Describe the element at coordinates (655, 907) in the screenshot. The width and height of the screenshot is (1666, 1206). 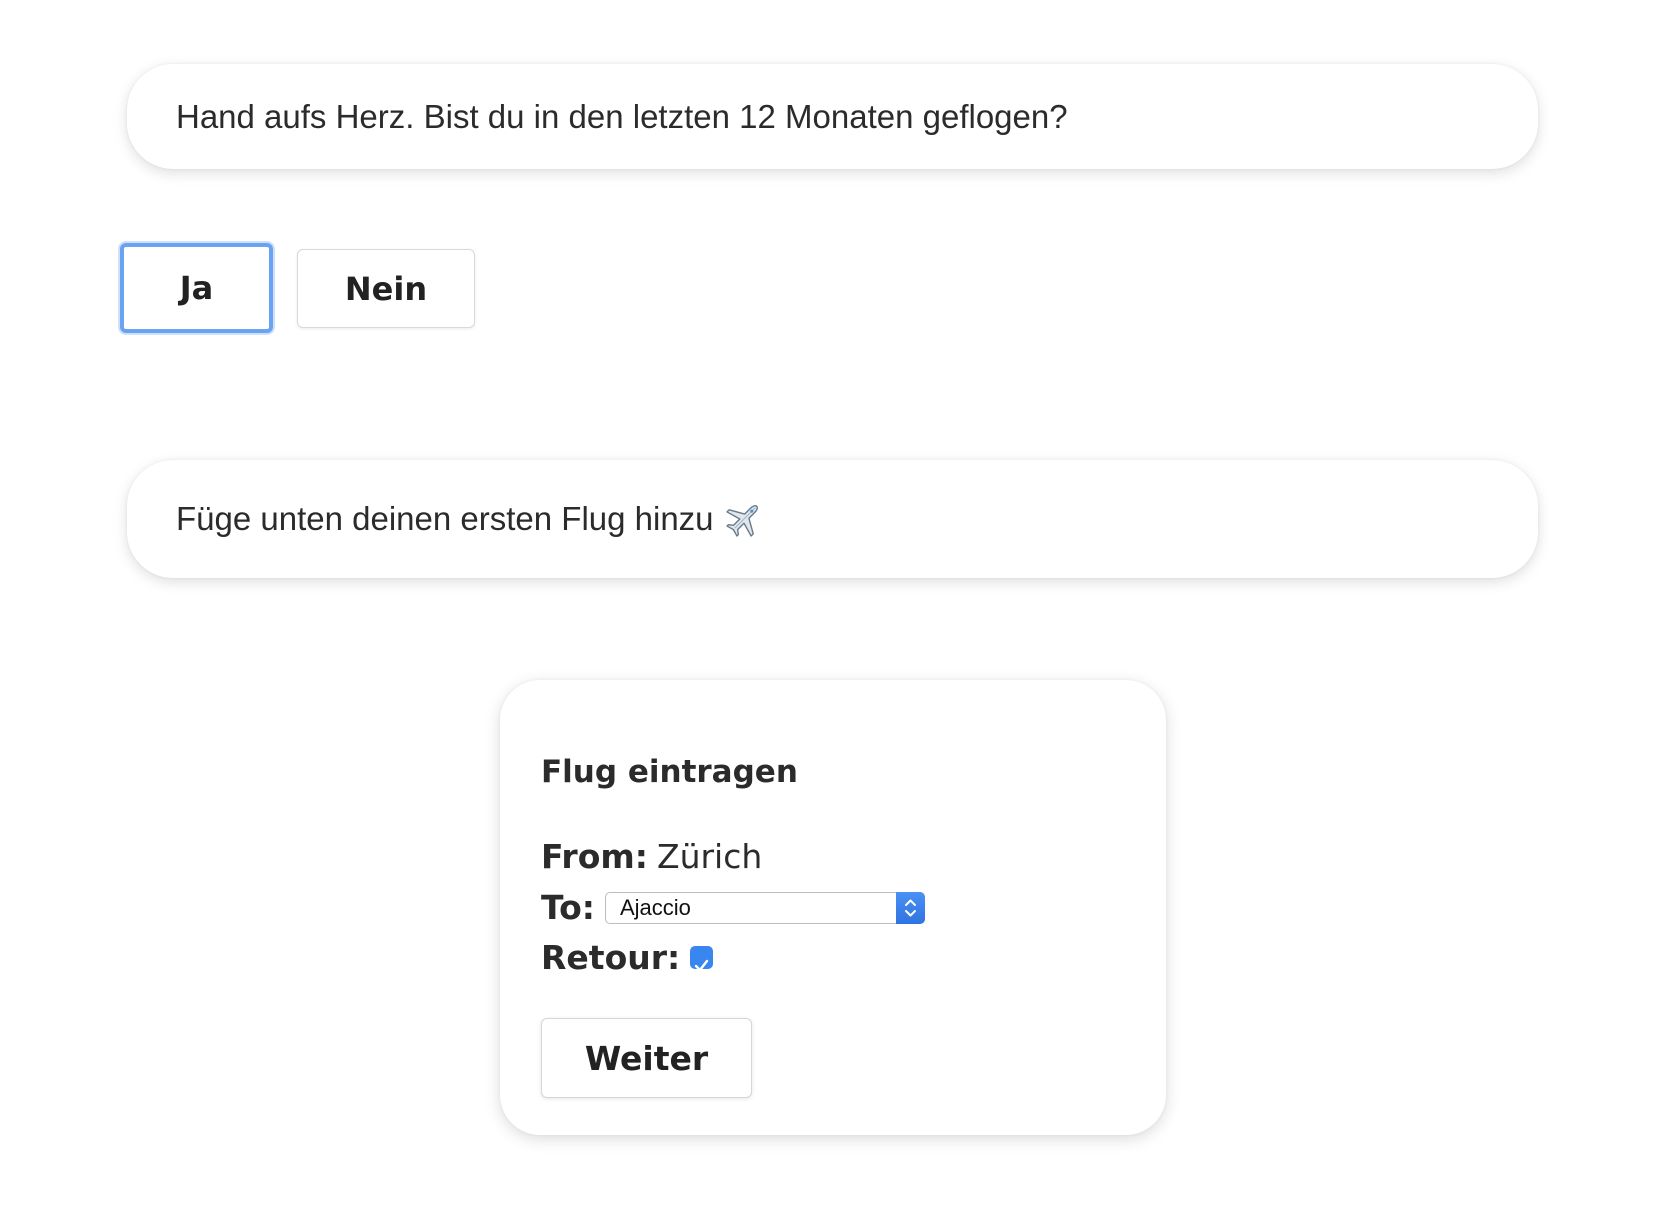
I see `destination-select-value: Ajaccio` at that location.